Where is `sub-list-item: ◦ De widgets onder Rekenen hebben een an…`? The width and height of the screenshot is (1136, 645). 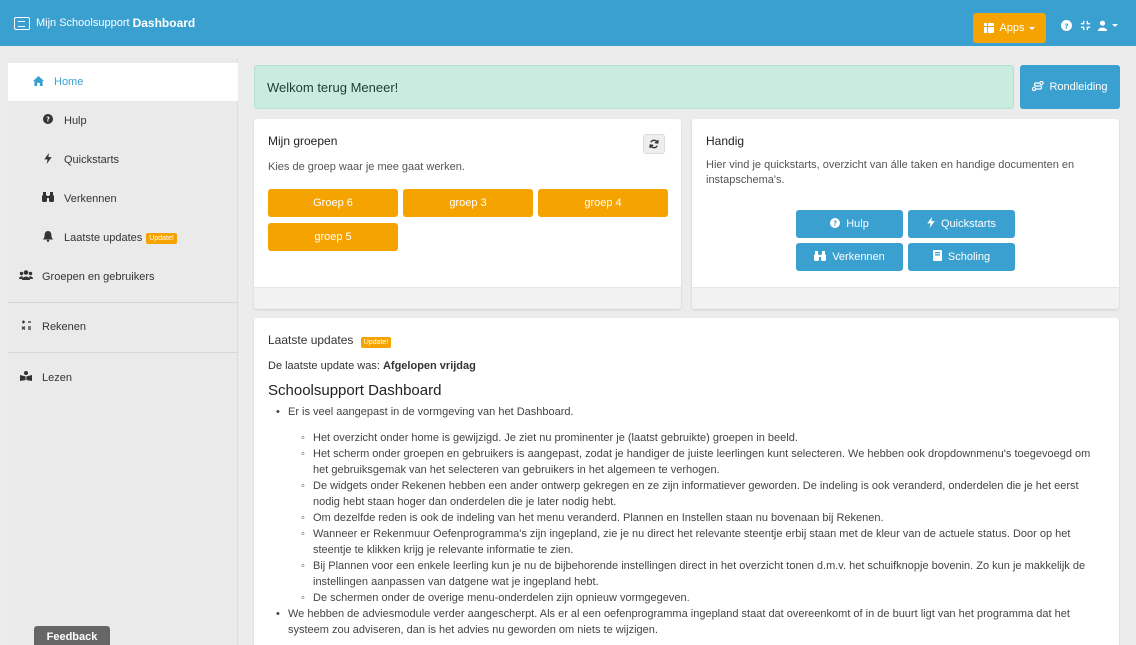 sub-list-item: ◦ De widgets onder Rekenen hebben een an… is located at coordinates (690, 494).